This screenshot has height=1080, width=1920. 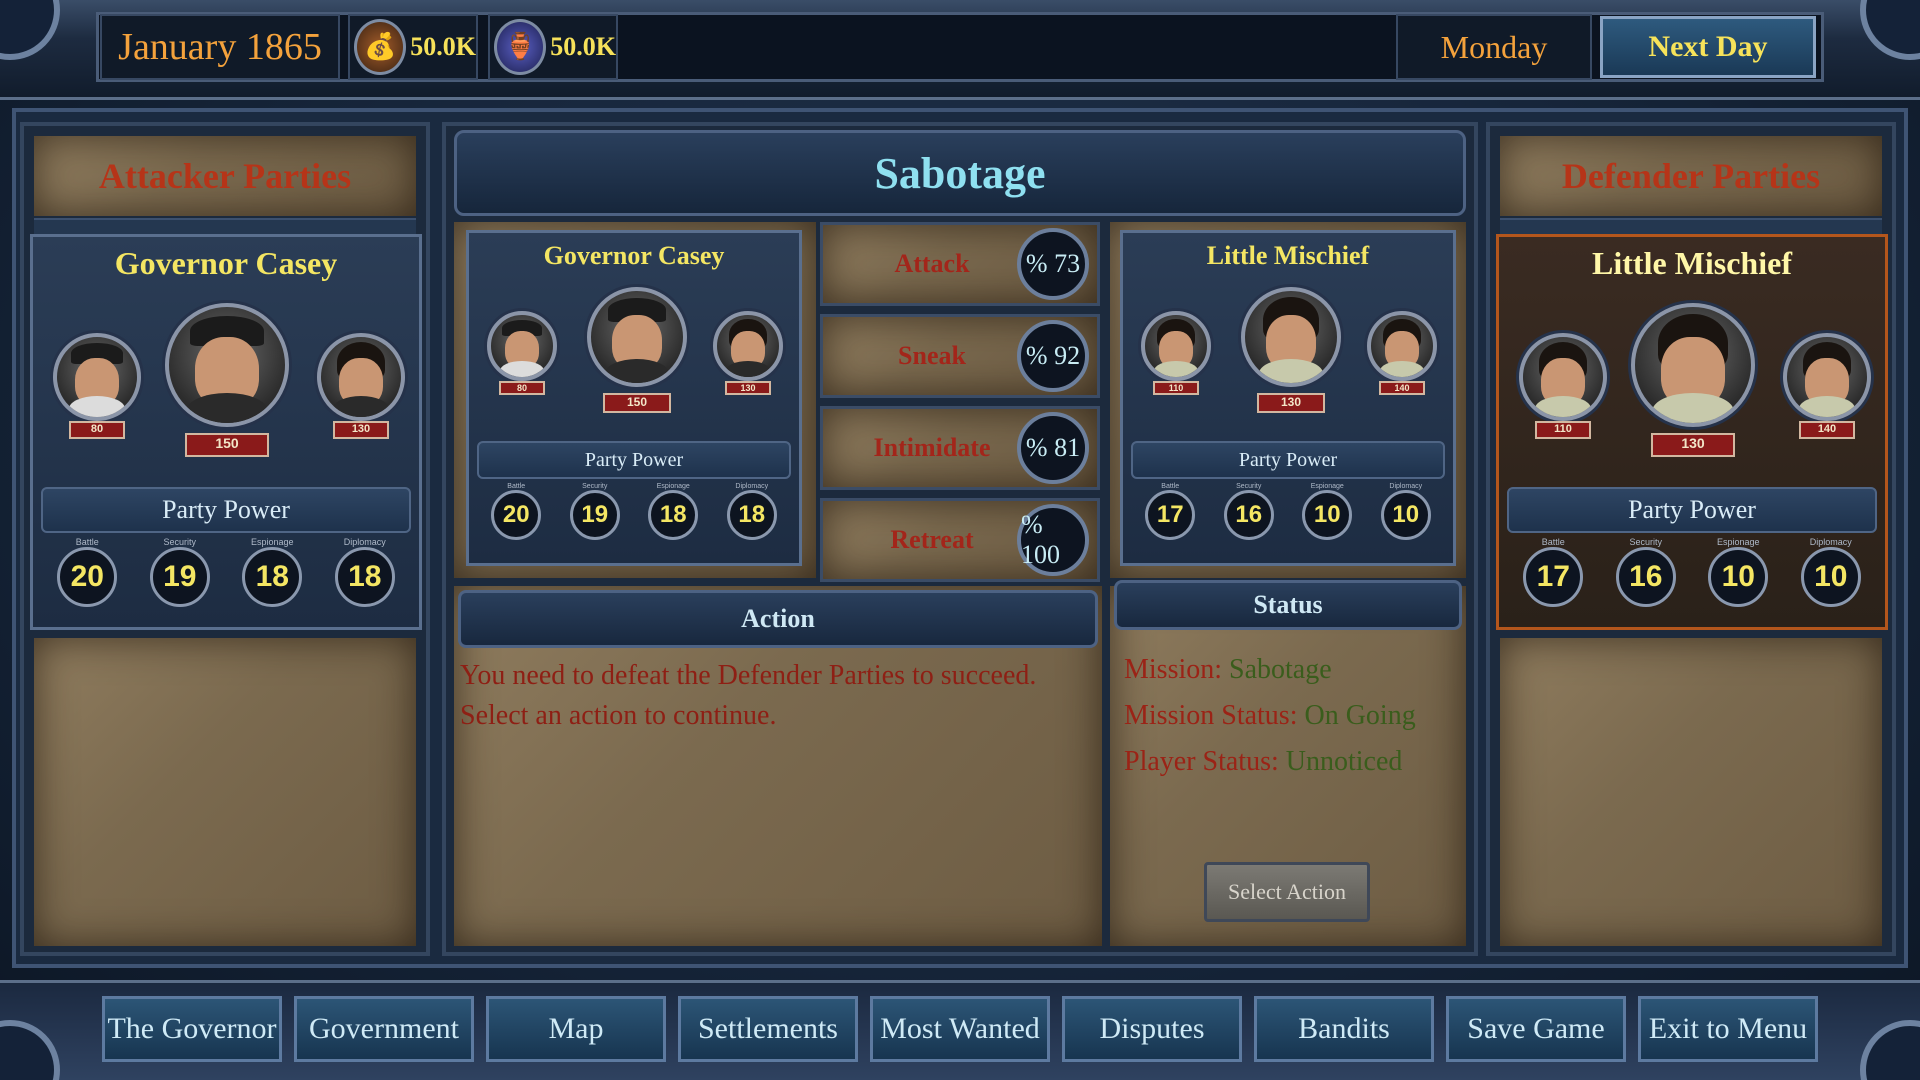 What do you see at coordinates (768, 1029) in the screenshot?
I see `nav-settlements: Settlements` at bounding box center [768, 1029].